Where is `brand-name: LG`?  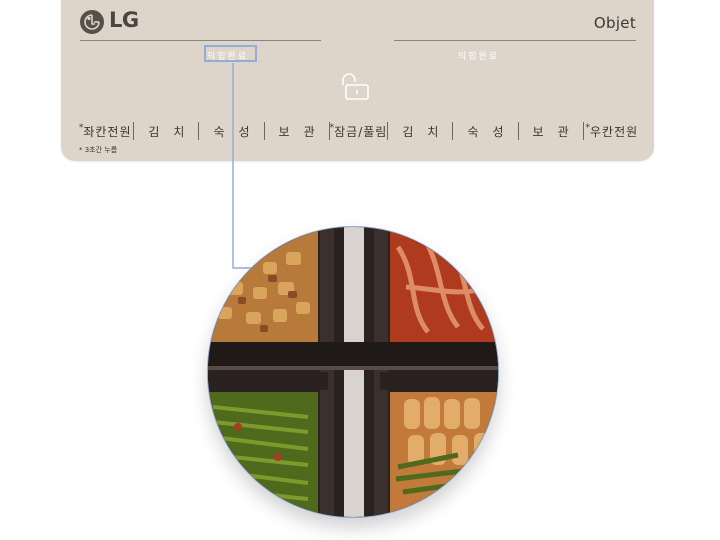 brand-name: LG is located at coordinates (124, 20).